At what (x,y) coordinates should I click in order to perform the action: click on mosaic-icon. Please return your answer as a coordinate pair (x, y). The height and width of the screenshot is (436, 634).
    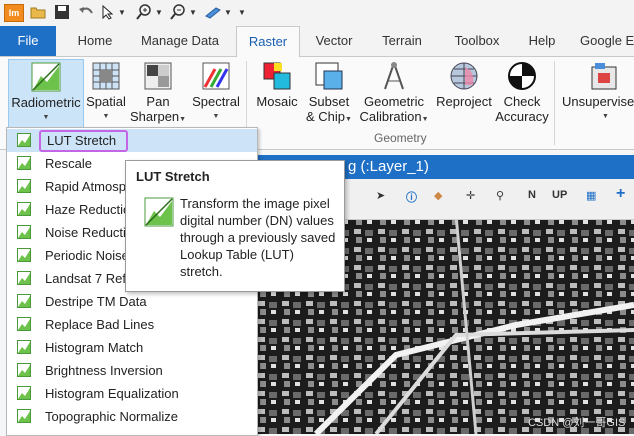
    Looking at the image, I should click on (277, 76).